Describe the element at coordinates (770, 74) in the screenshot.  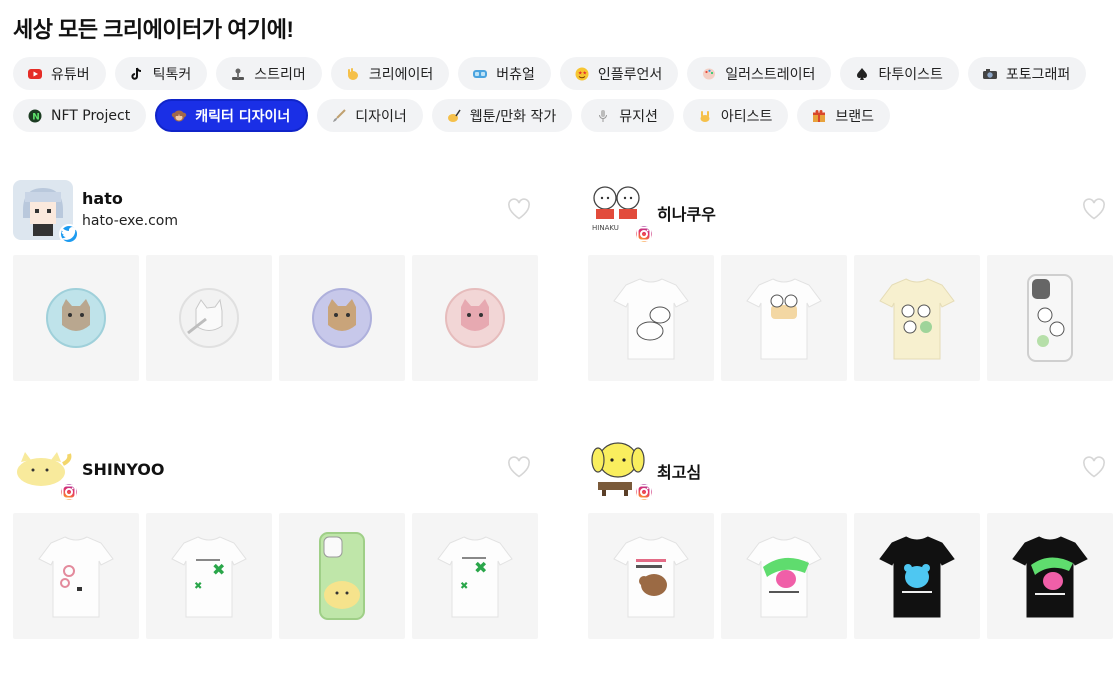
I see `chip-label: 일러스트레이터` at that location.